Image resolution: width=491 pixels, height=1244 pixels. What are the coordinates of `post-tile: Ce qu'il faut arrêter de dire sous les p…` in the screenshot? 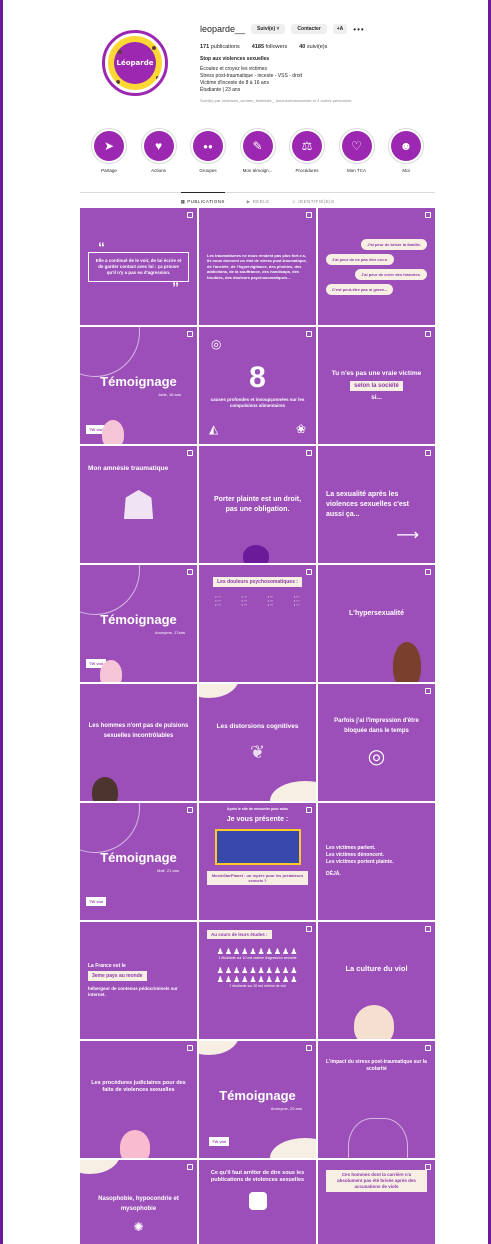 It's located at (257, 1202).